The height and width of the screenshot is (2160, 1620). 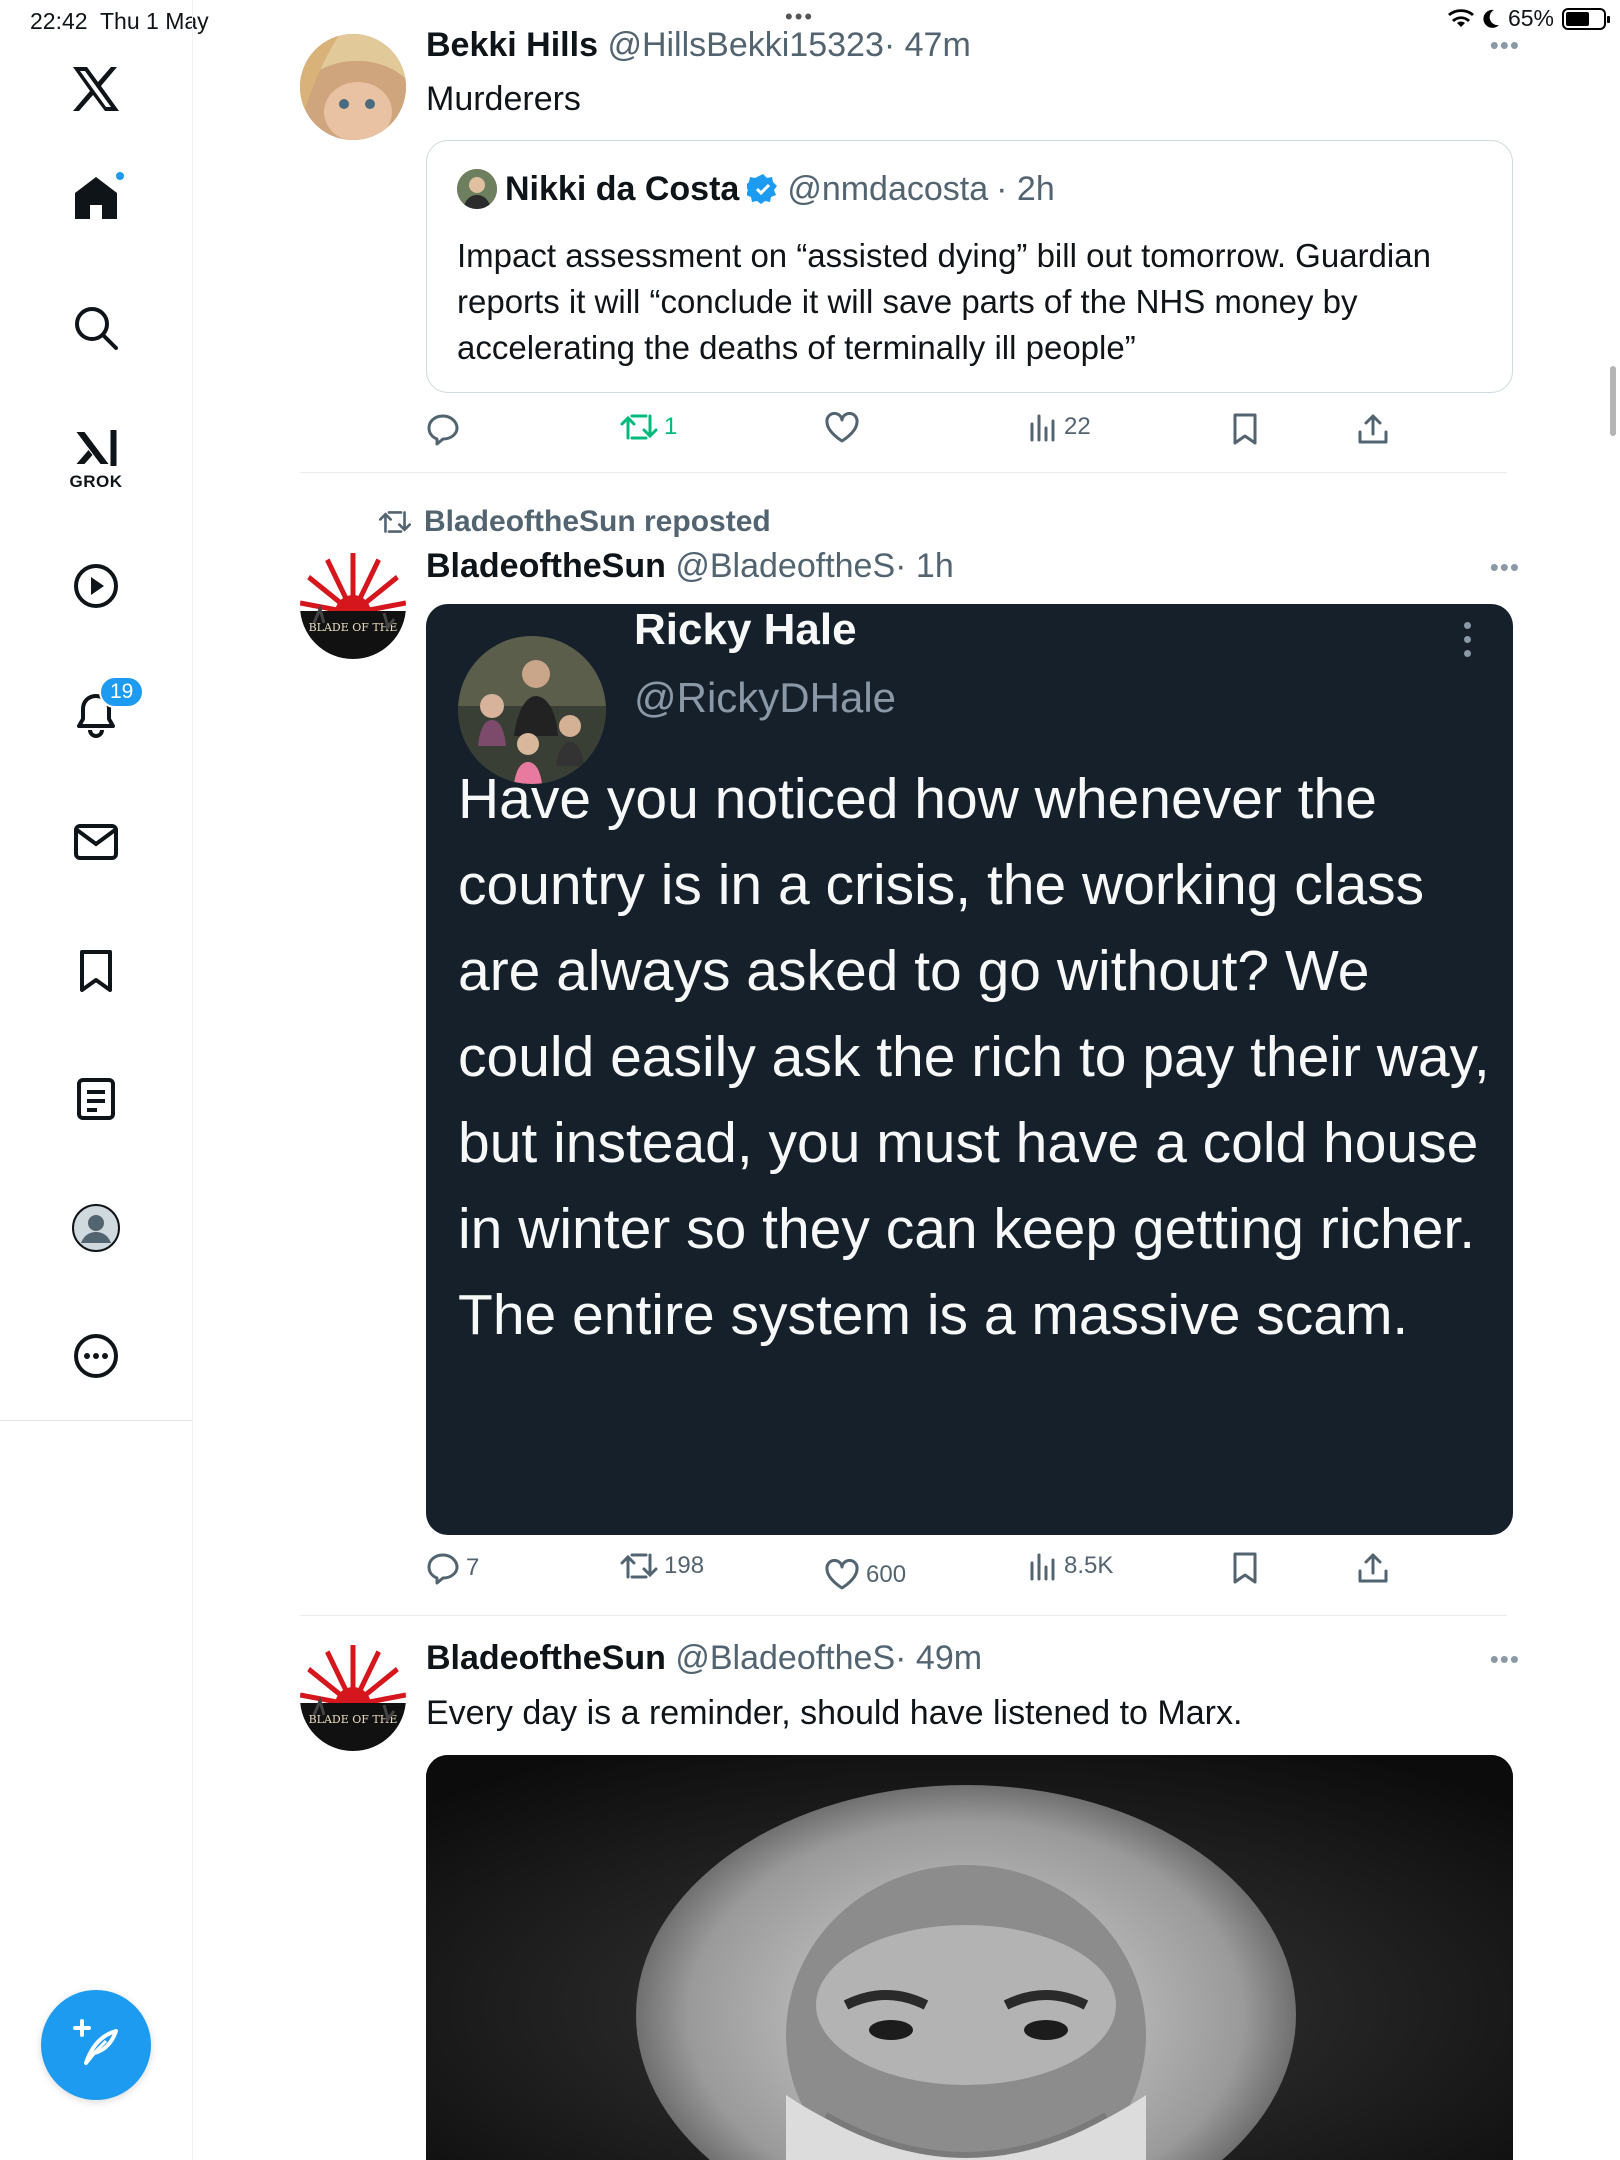 What do you see at coordinates (745, 45) in the screenshot?
I see `author-handle: @HillsBekki15323` at bounding box center [745, 45].